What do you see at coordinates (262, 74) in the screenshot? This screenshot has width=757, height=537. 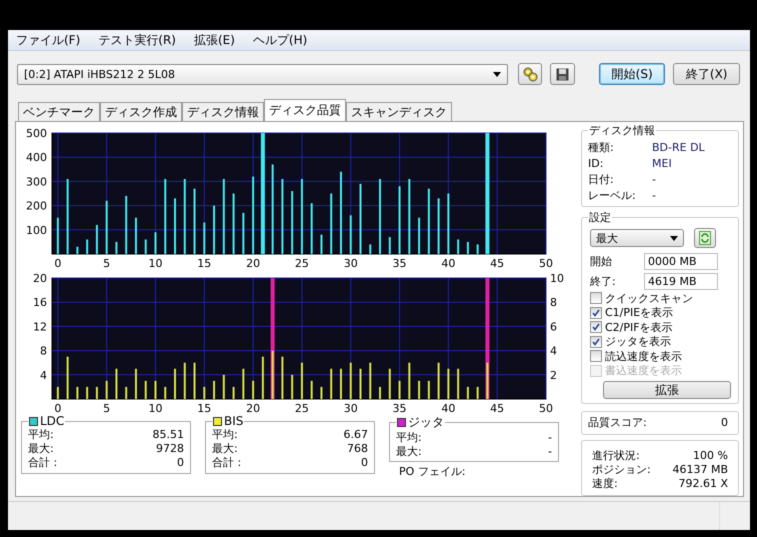 I see `drive-dropdown: [0:2] ATAPI iHBS212 2 5L08` at bounding box center [262, 74].